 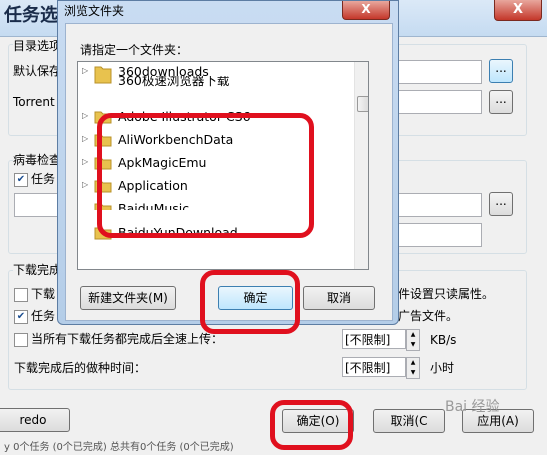 What do you see at coordinates (409, 421) in the screenshot?
I see `settings-cancel-button: 取消(C` at bounding box center [409, 421].